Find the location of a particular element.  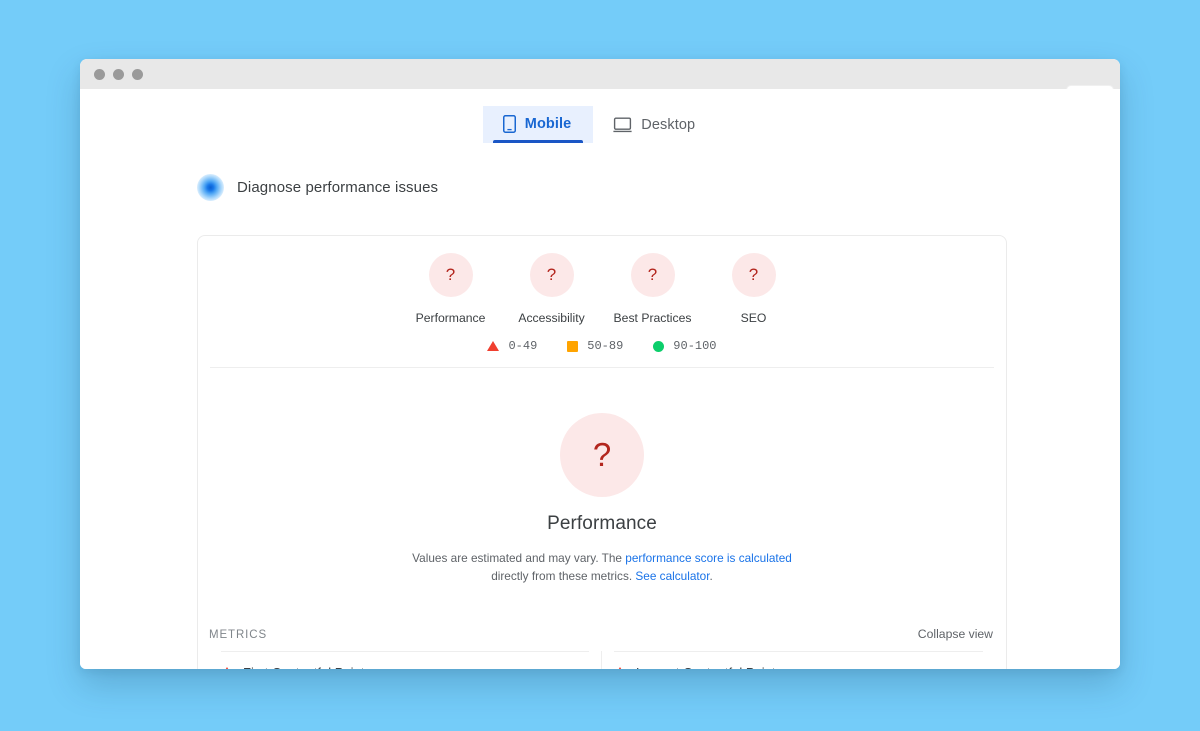

metric-title-line: First Contentful Paint is located at coordinates (405, 667).